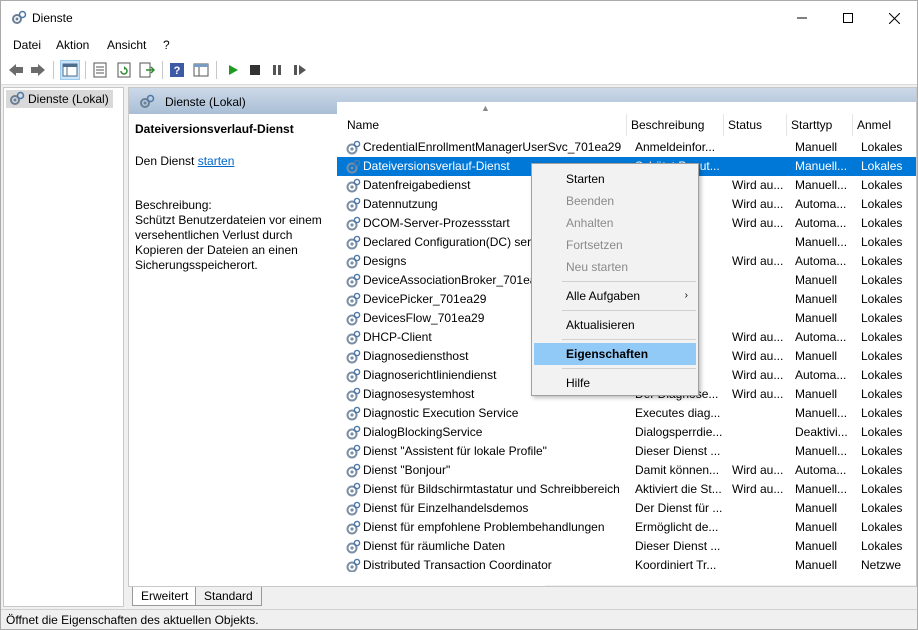 The image size is (918, 630). What do you see at coordinates (615, 296) in the screenshot?
I see `context-item-all-tasks: Alle Aufgaben ›` at bounding box center [615, 296].